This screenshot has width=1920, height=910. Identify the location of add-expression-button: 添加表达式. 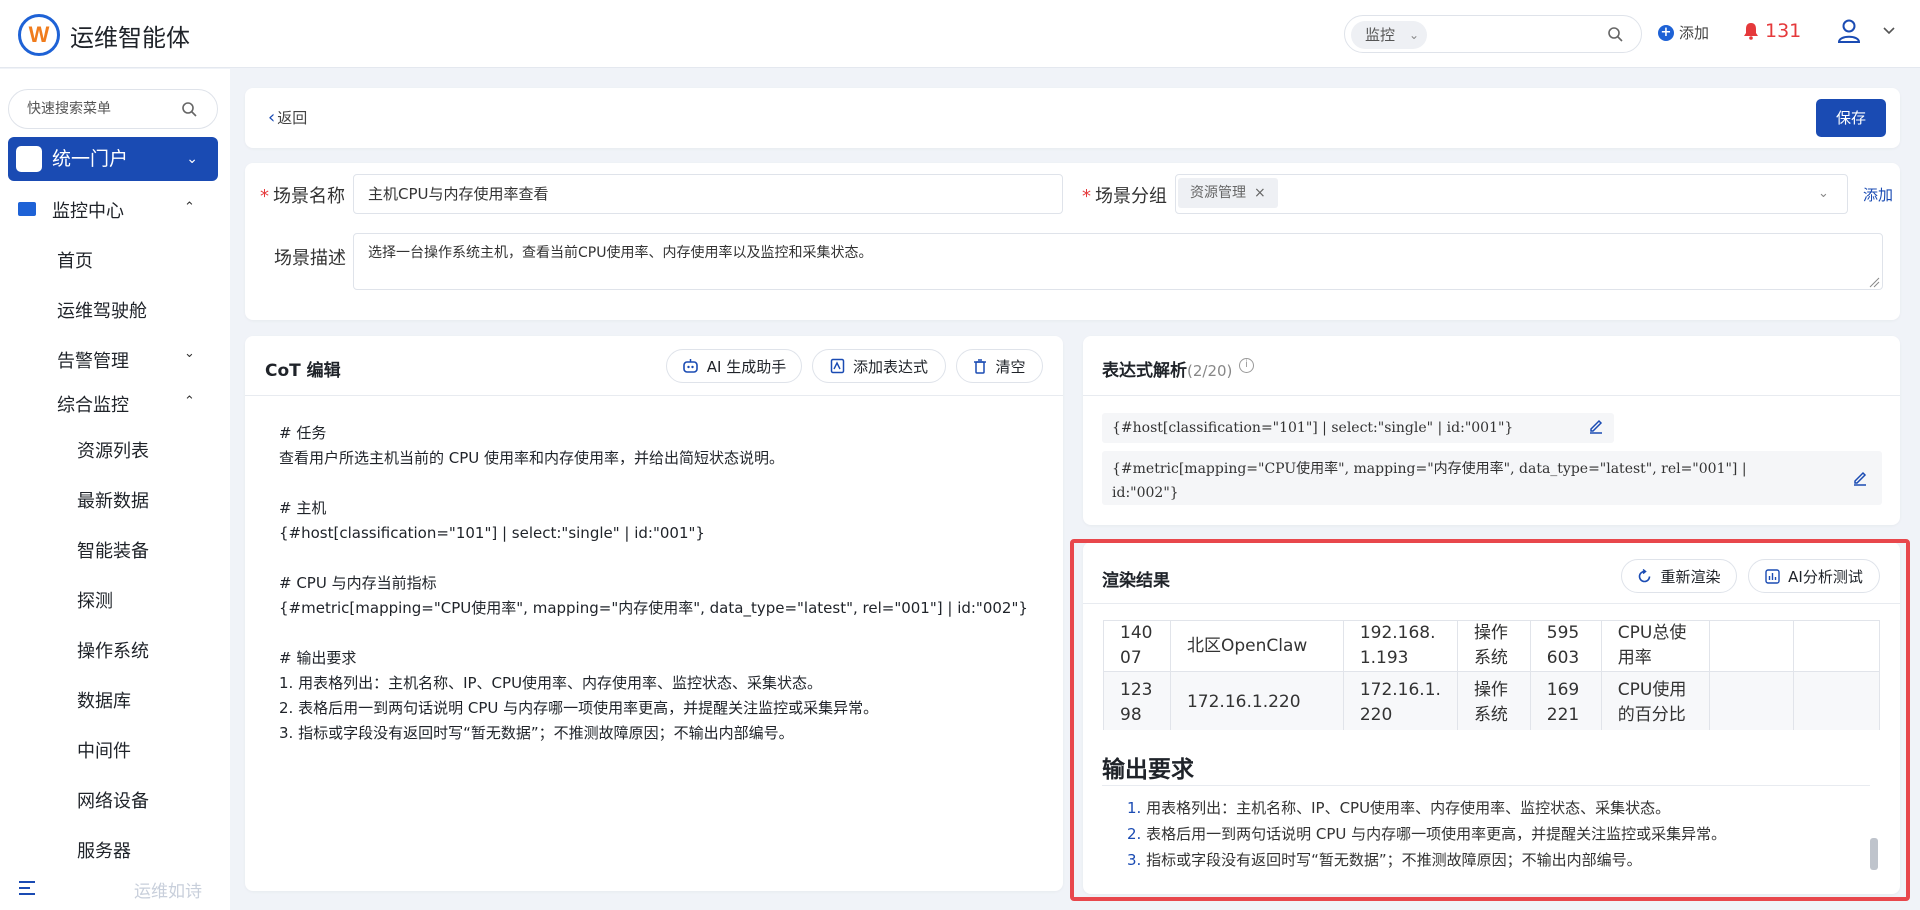
(879, 366).